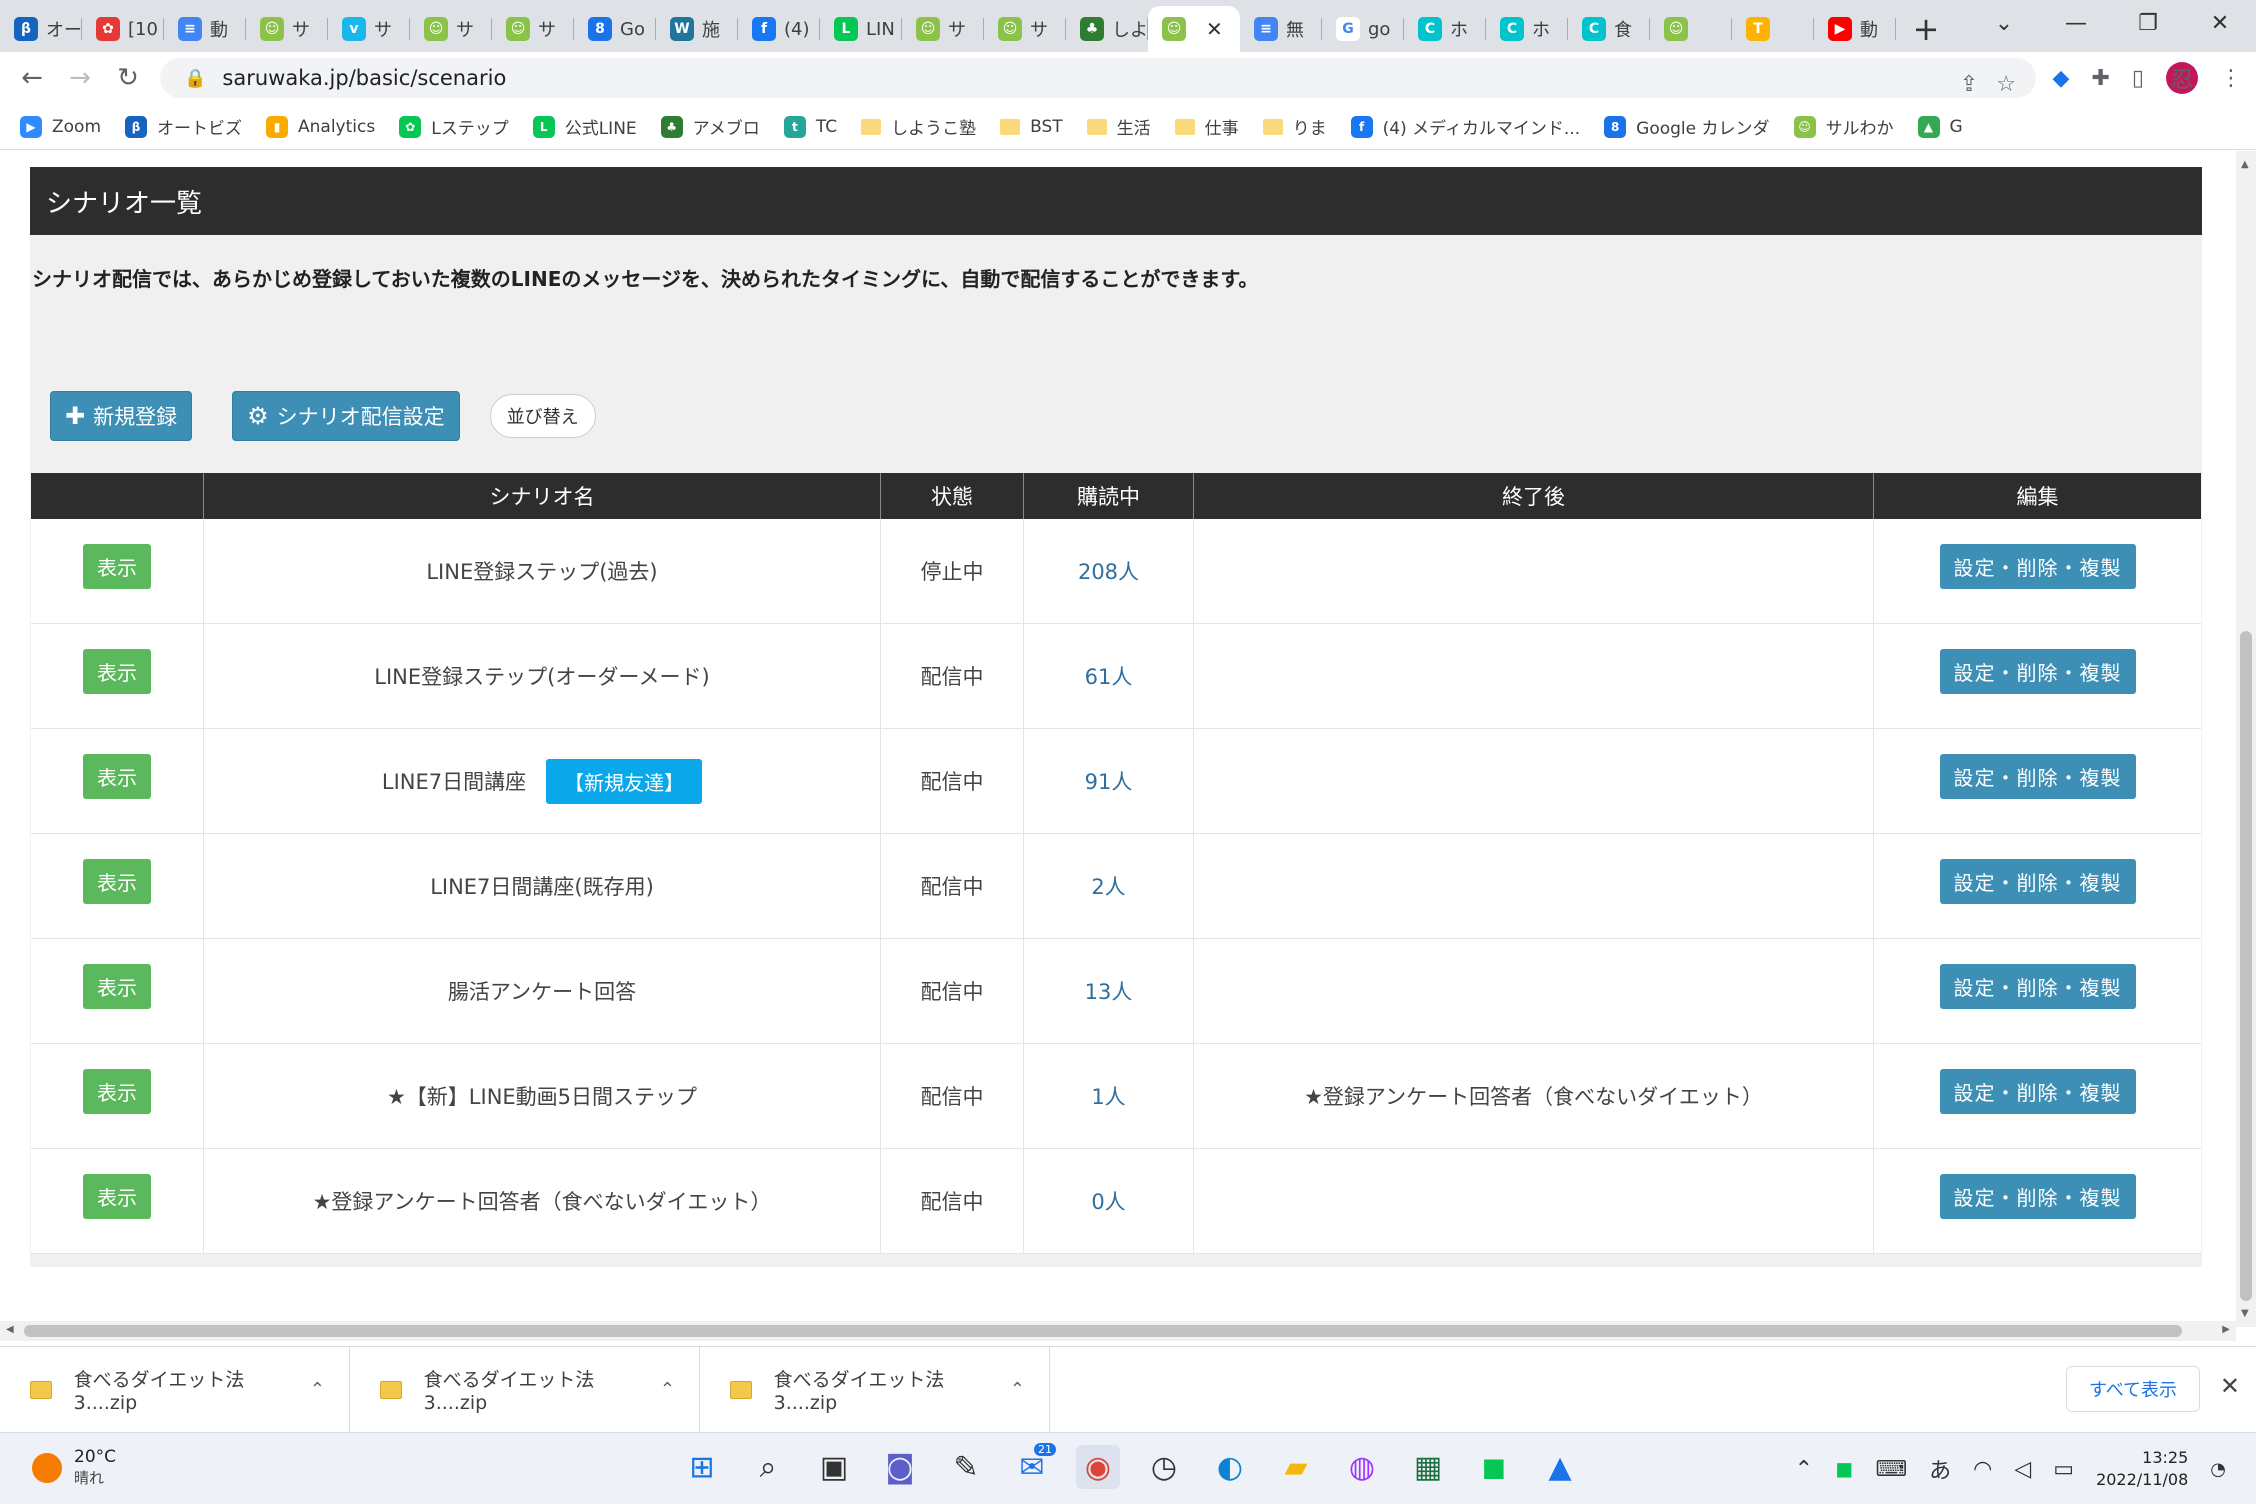  Describe the element at coordinates (2138, 78) in the screenshot. I see `side-panel-icon: ▯` at that location.